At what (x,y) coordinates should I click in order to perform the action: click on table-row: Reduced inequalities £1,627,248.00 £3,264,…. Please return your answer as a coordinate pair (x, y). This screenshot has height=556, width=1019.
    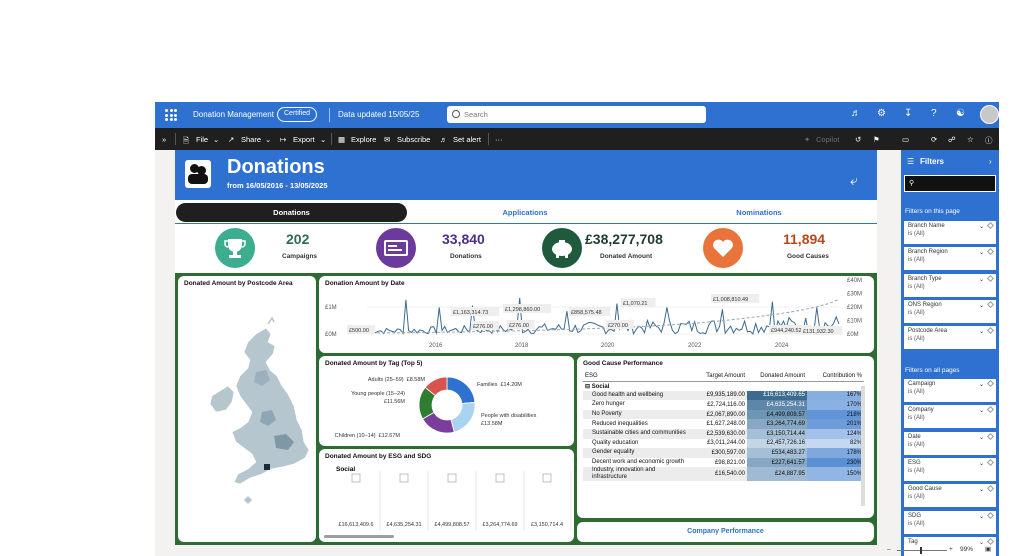
    Looking at the image, I should click on (723, 424).